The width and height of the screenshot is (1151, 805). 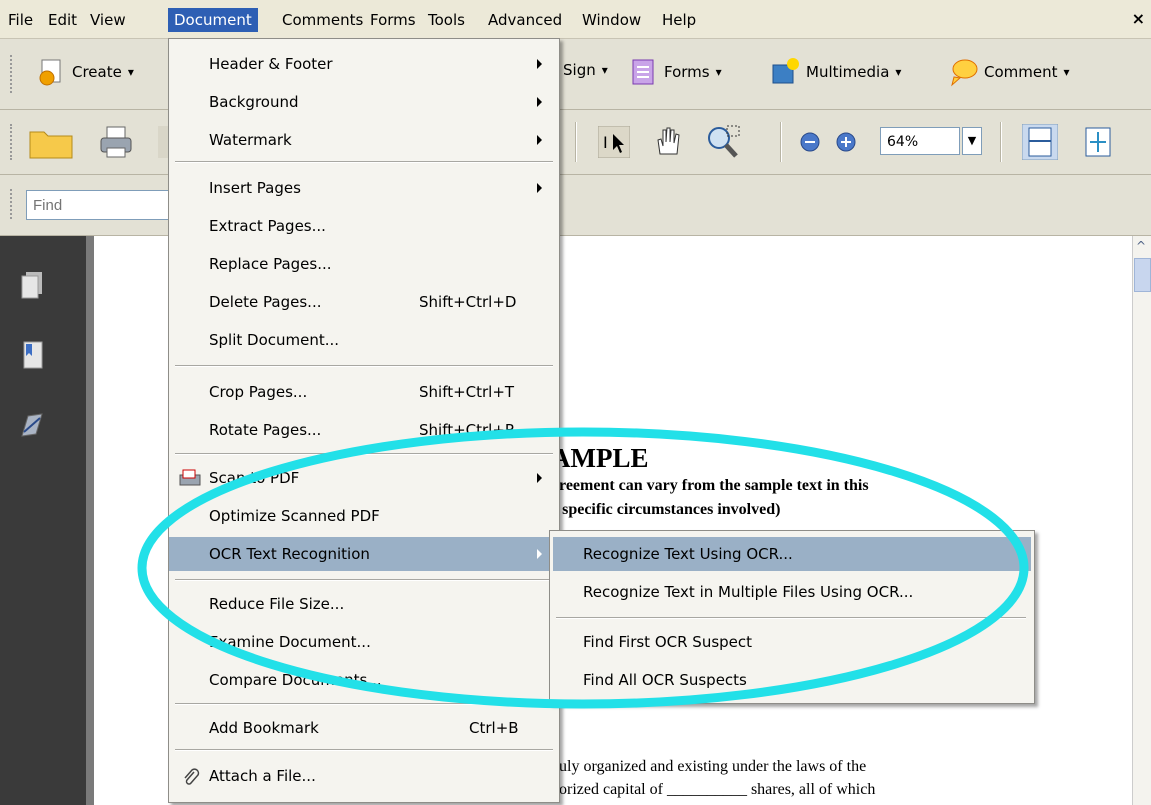 I want to click on scanner-icon, so click(x=190, y=477).